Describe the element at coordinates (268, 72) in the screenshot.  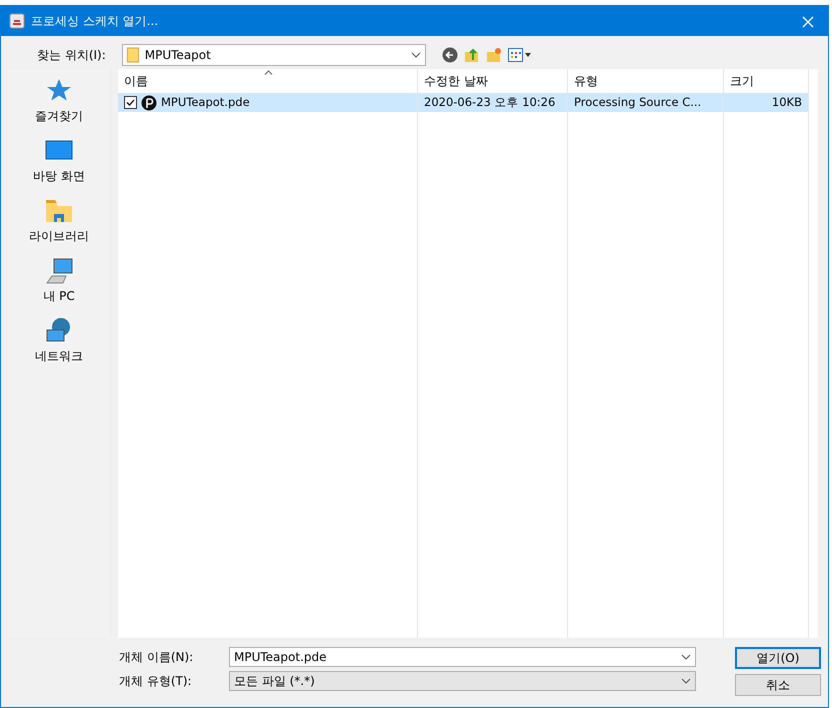
I see `sort-icon` at that location.